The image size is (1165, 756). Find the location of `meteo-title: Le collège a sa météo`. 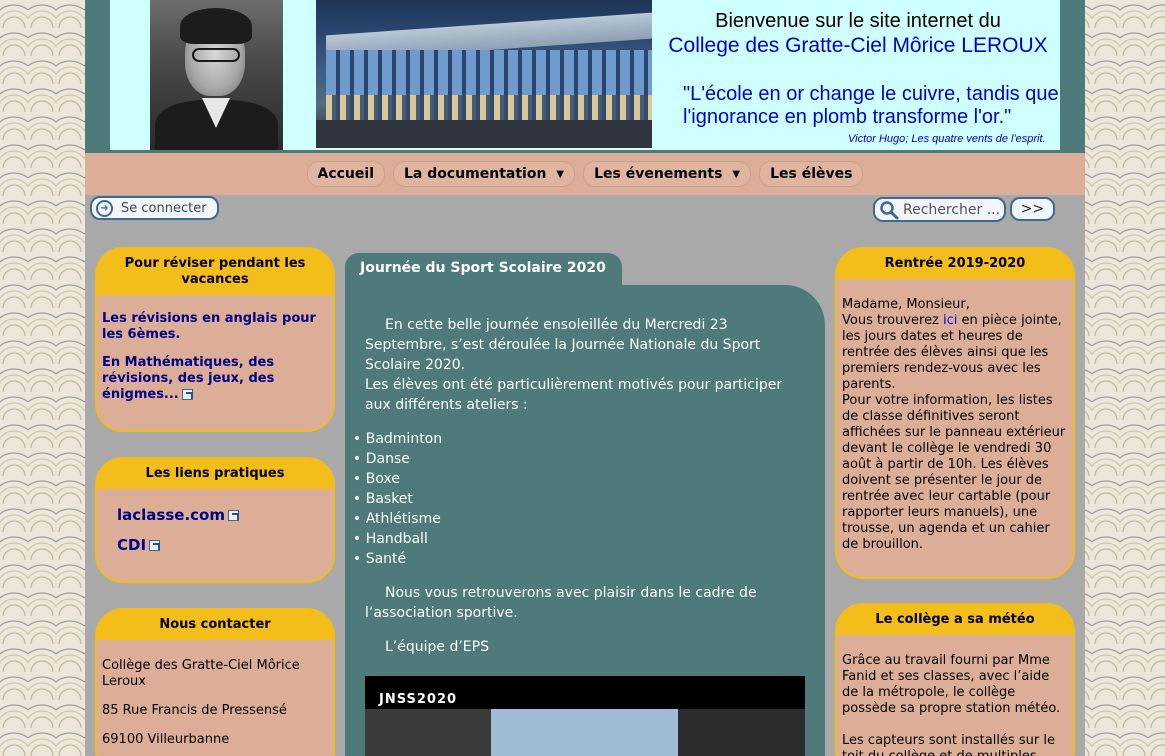

meteo-title: Le collège a sa météo is located at coordinates (955, 620).